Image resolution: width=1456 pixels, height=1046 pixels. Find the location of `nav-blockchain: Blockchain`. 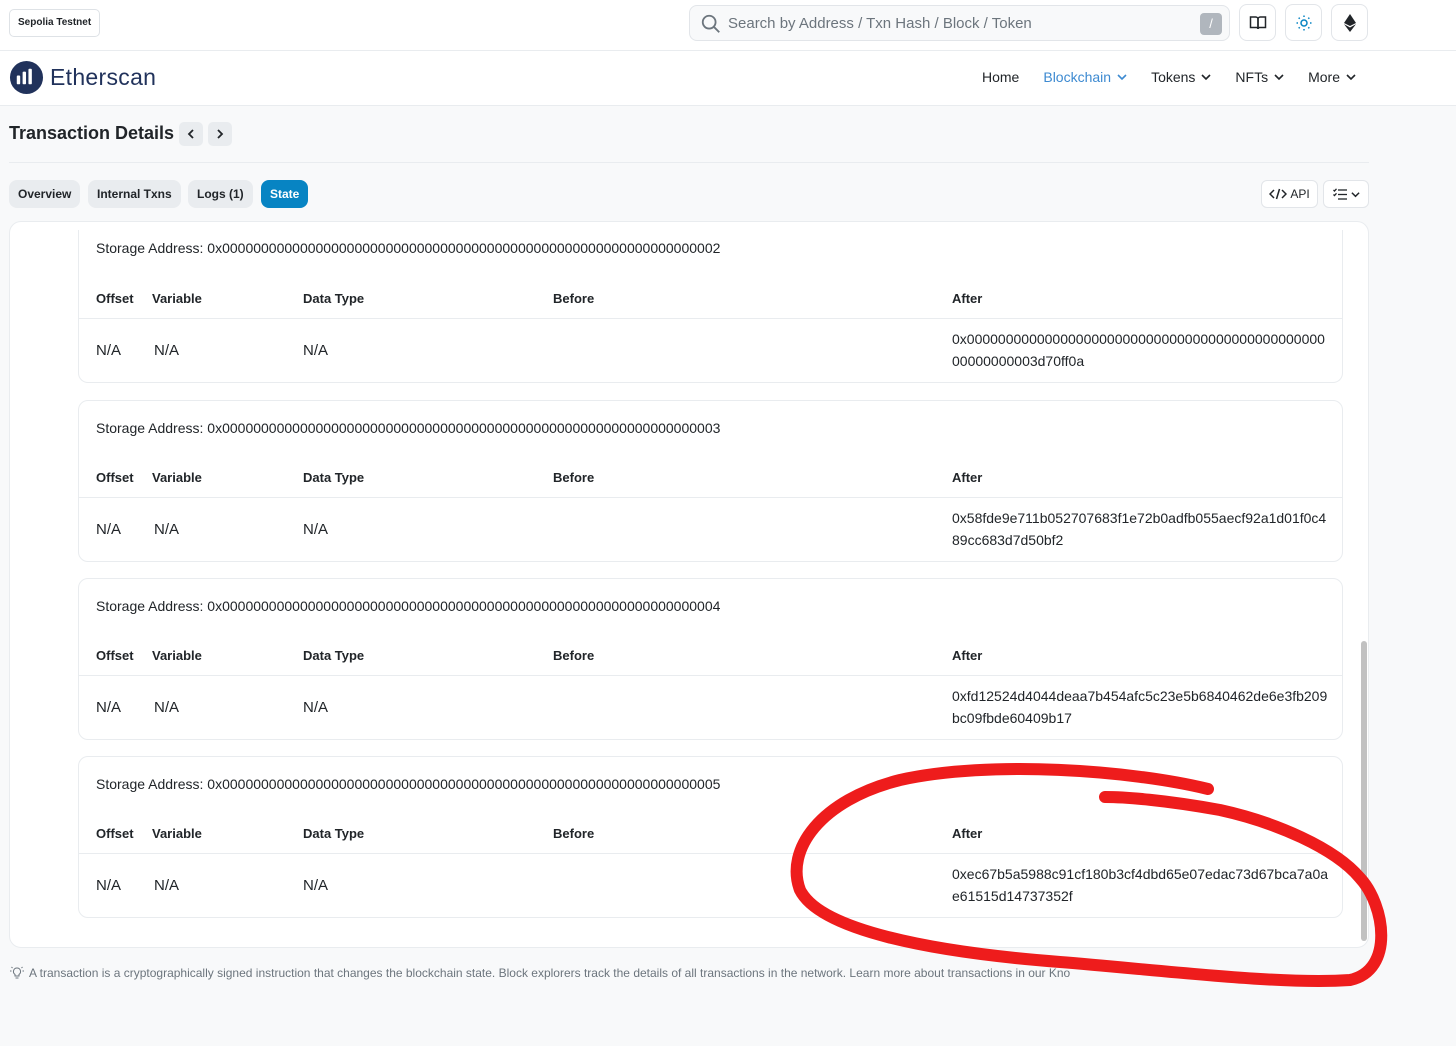

nav-blockchain: Blockchain is located at coordinates (1085, 77).